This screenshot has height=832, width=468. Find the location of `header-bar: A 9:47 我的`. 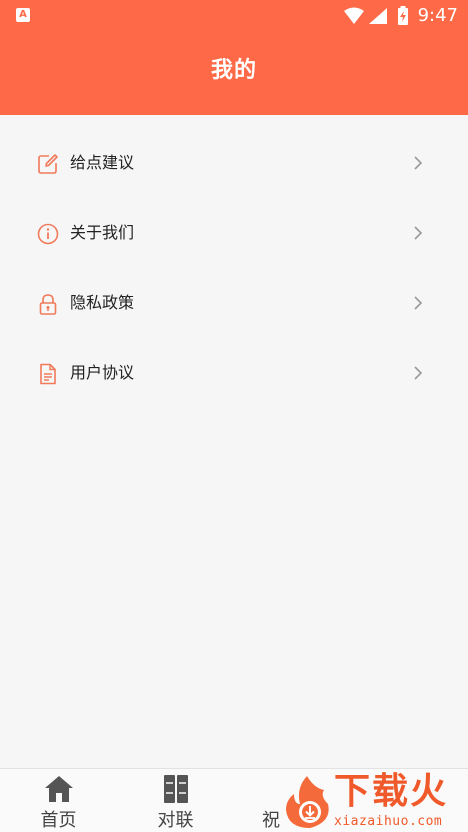

header-bar: A 9:47 我的 is located at coordinates (234, 57).